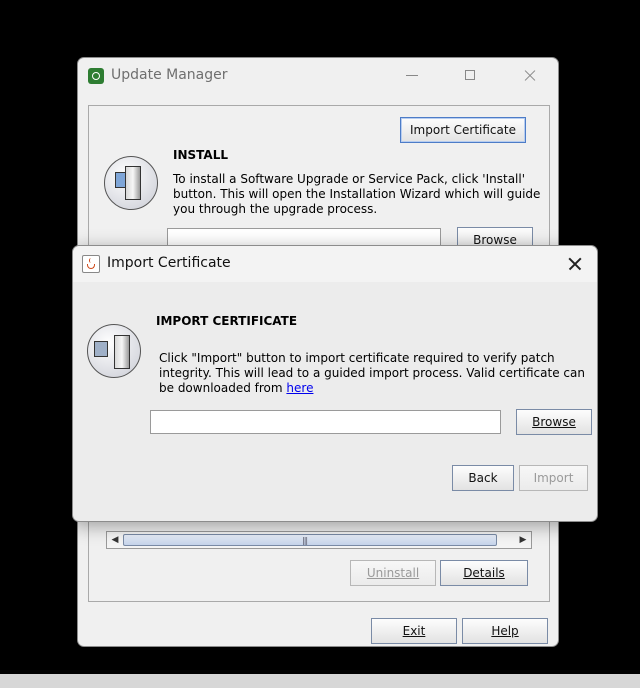 This screenshot has width=640, height=688. Describe the element at coordinates (325, 422) in the screenshot. I see `certificate-path-input` at that location.